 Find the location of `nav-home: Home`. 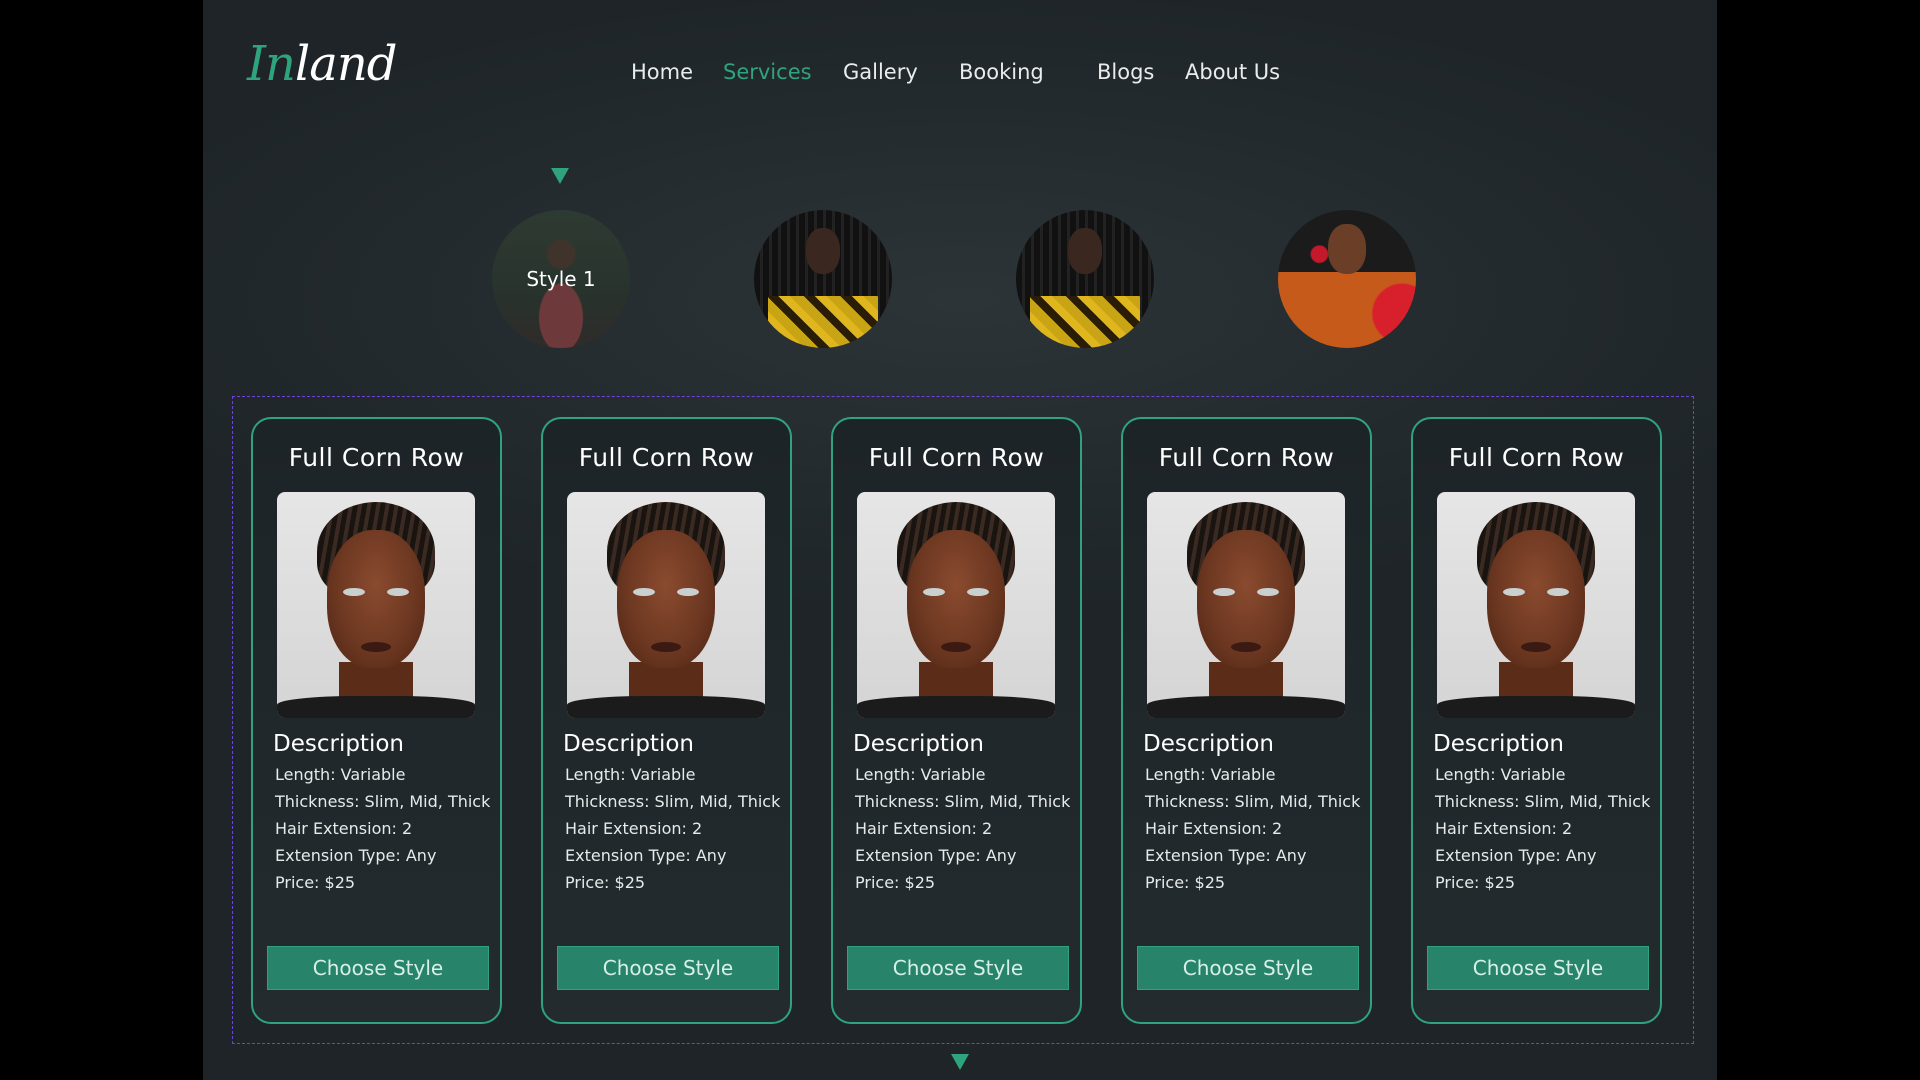

nav-home: Home is located at coordinates (662, 72).